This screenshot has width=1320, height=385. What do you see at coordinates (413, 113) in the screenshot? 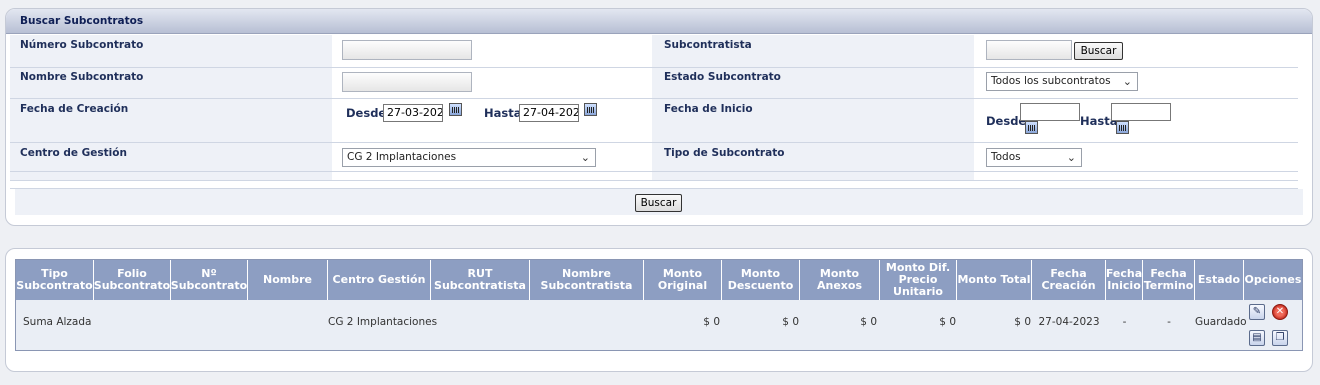
I see `creacion-desde-input: 27-03-2023` at bounding box center [413, 113].